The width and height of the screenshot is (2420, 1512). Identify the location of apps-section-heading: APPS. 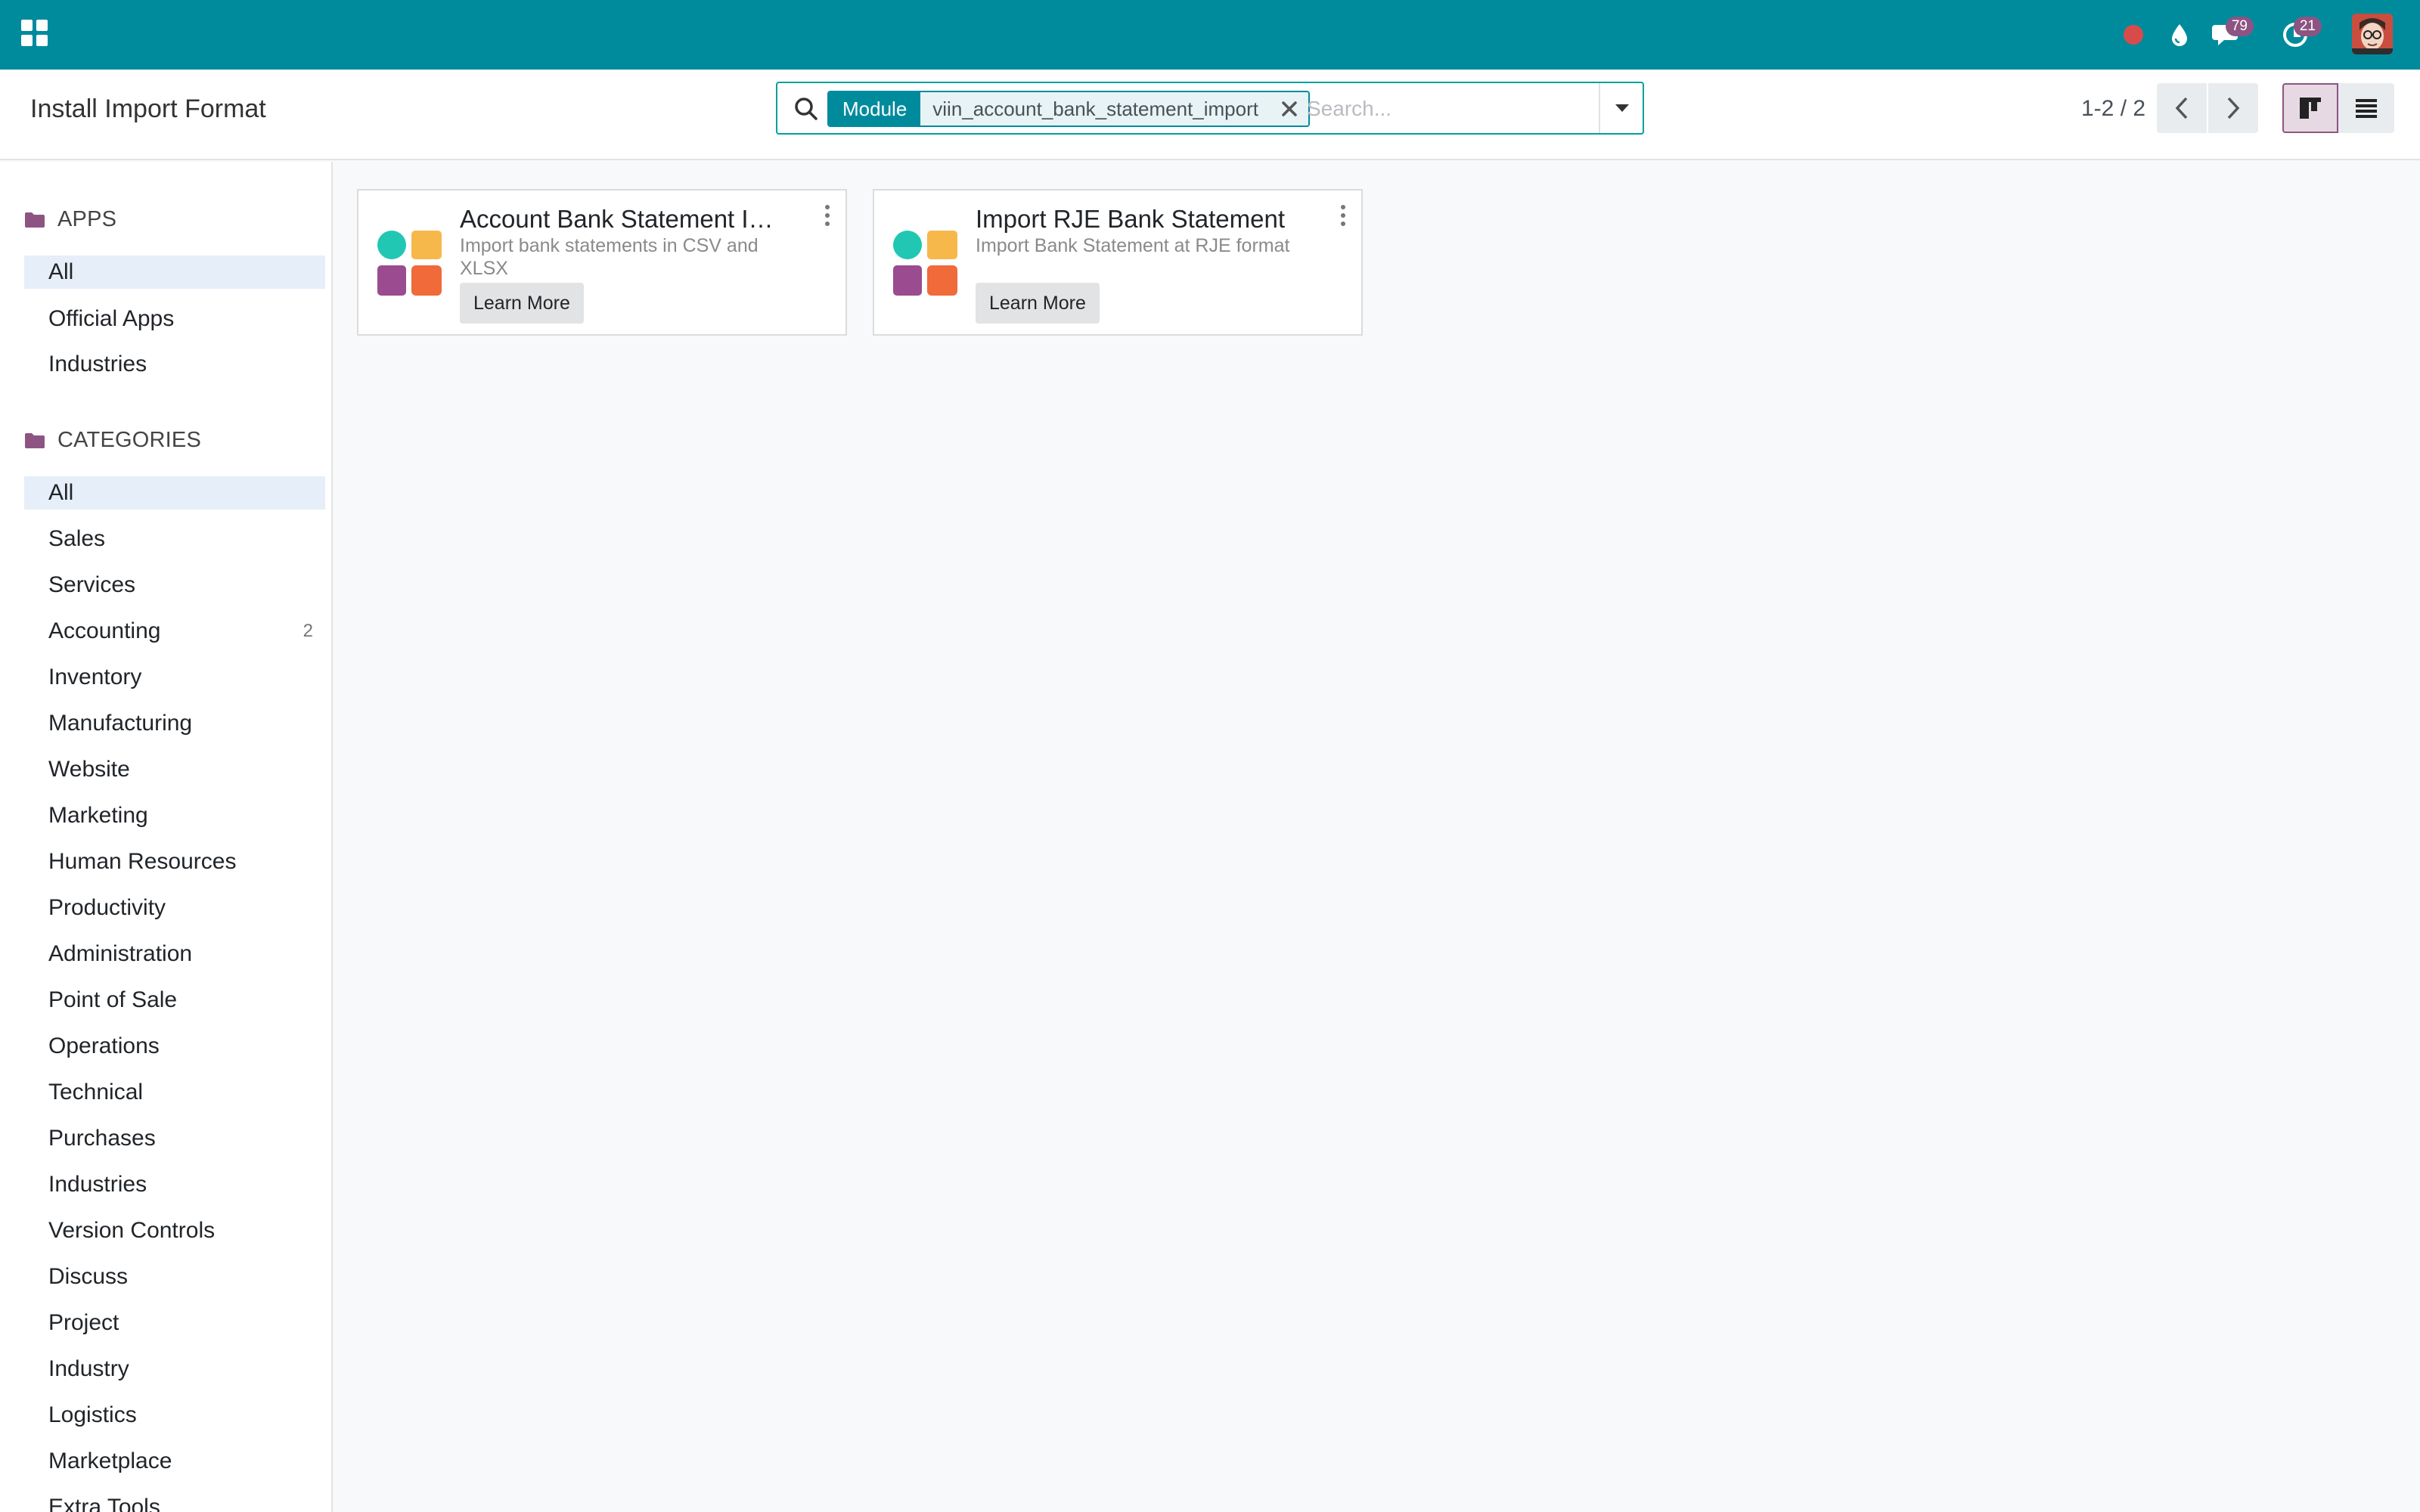
(70, 219).